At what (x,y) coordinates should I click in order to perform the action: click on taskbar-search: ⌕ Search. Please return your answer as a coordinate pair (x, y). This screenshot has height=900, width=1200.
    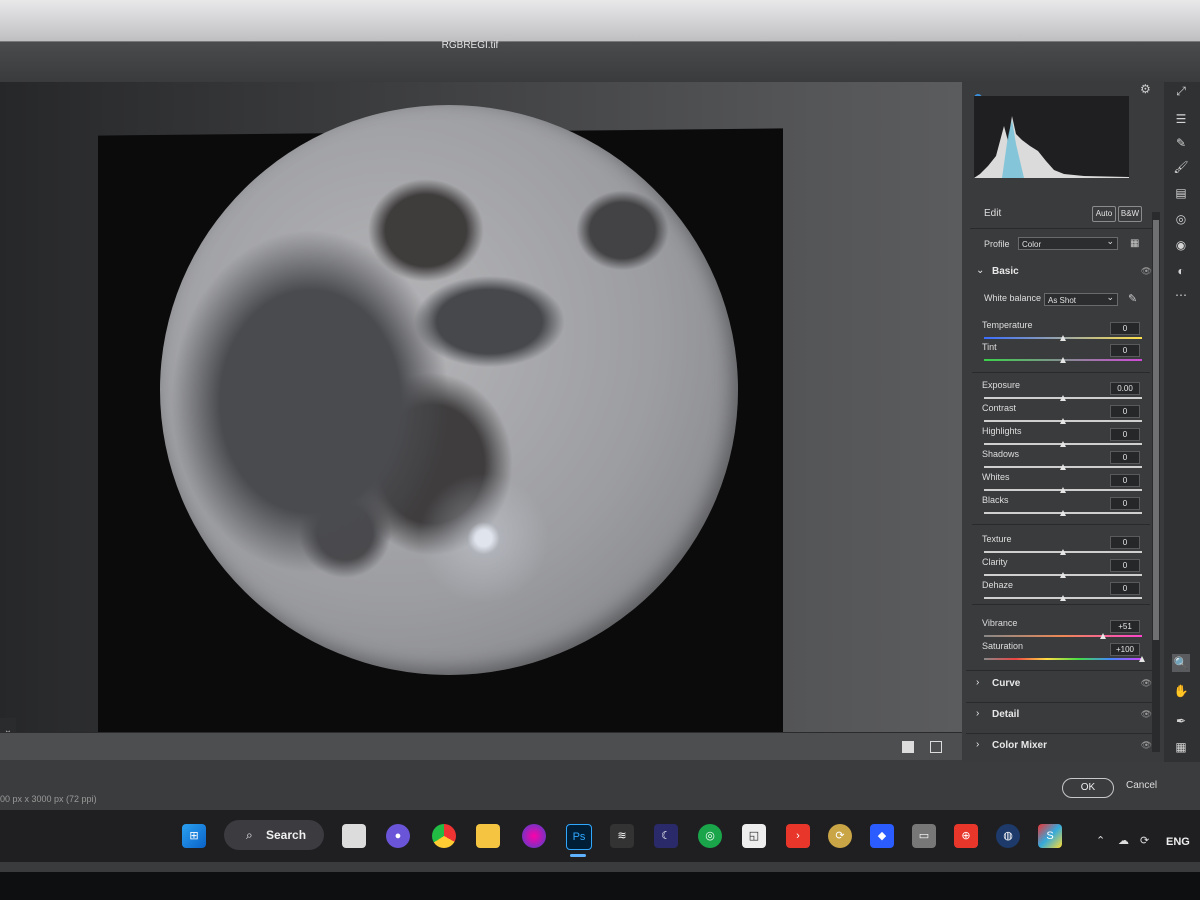
    Looking at the image, I should click on (274, 835).